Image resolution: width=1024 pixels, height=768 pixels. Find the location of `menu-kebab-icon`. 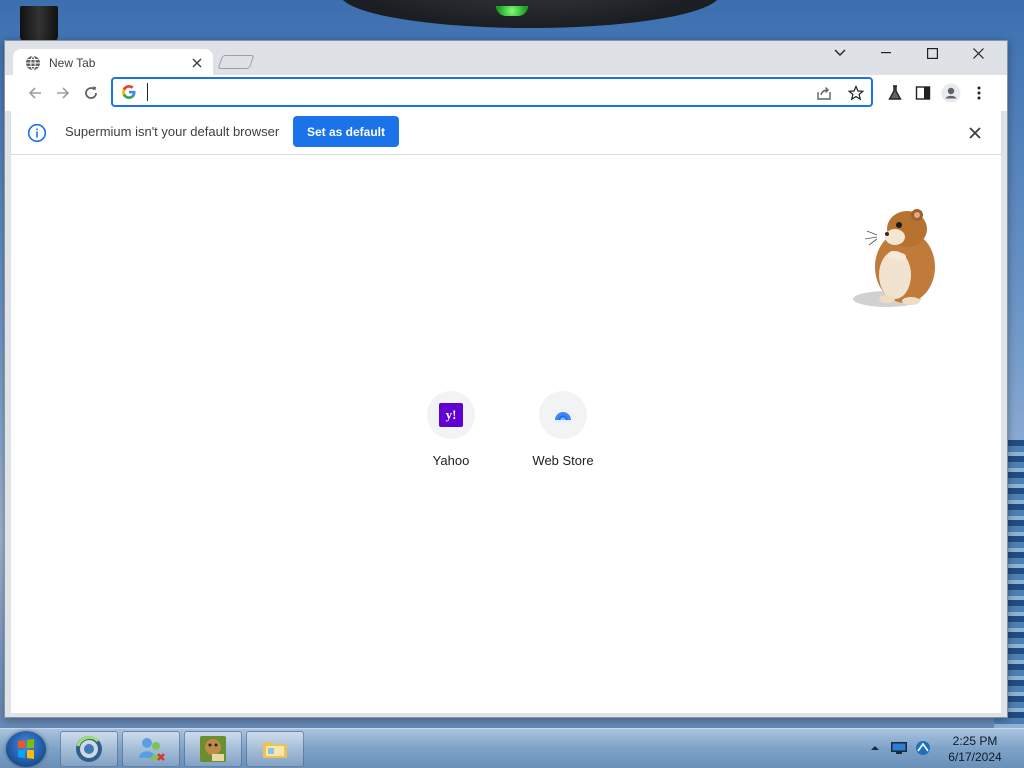

menu-kebab-icon is located at coordinates (979, 93).